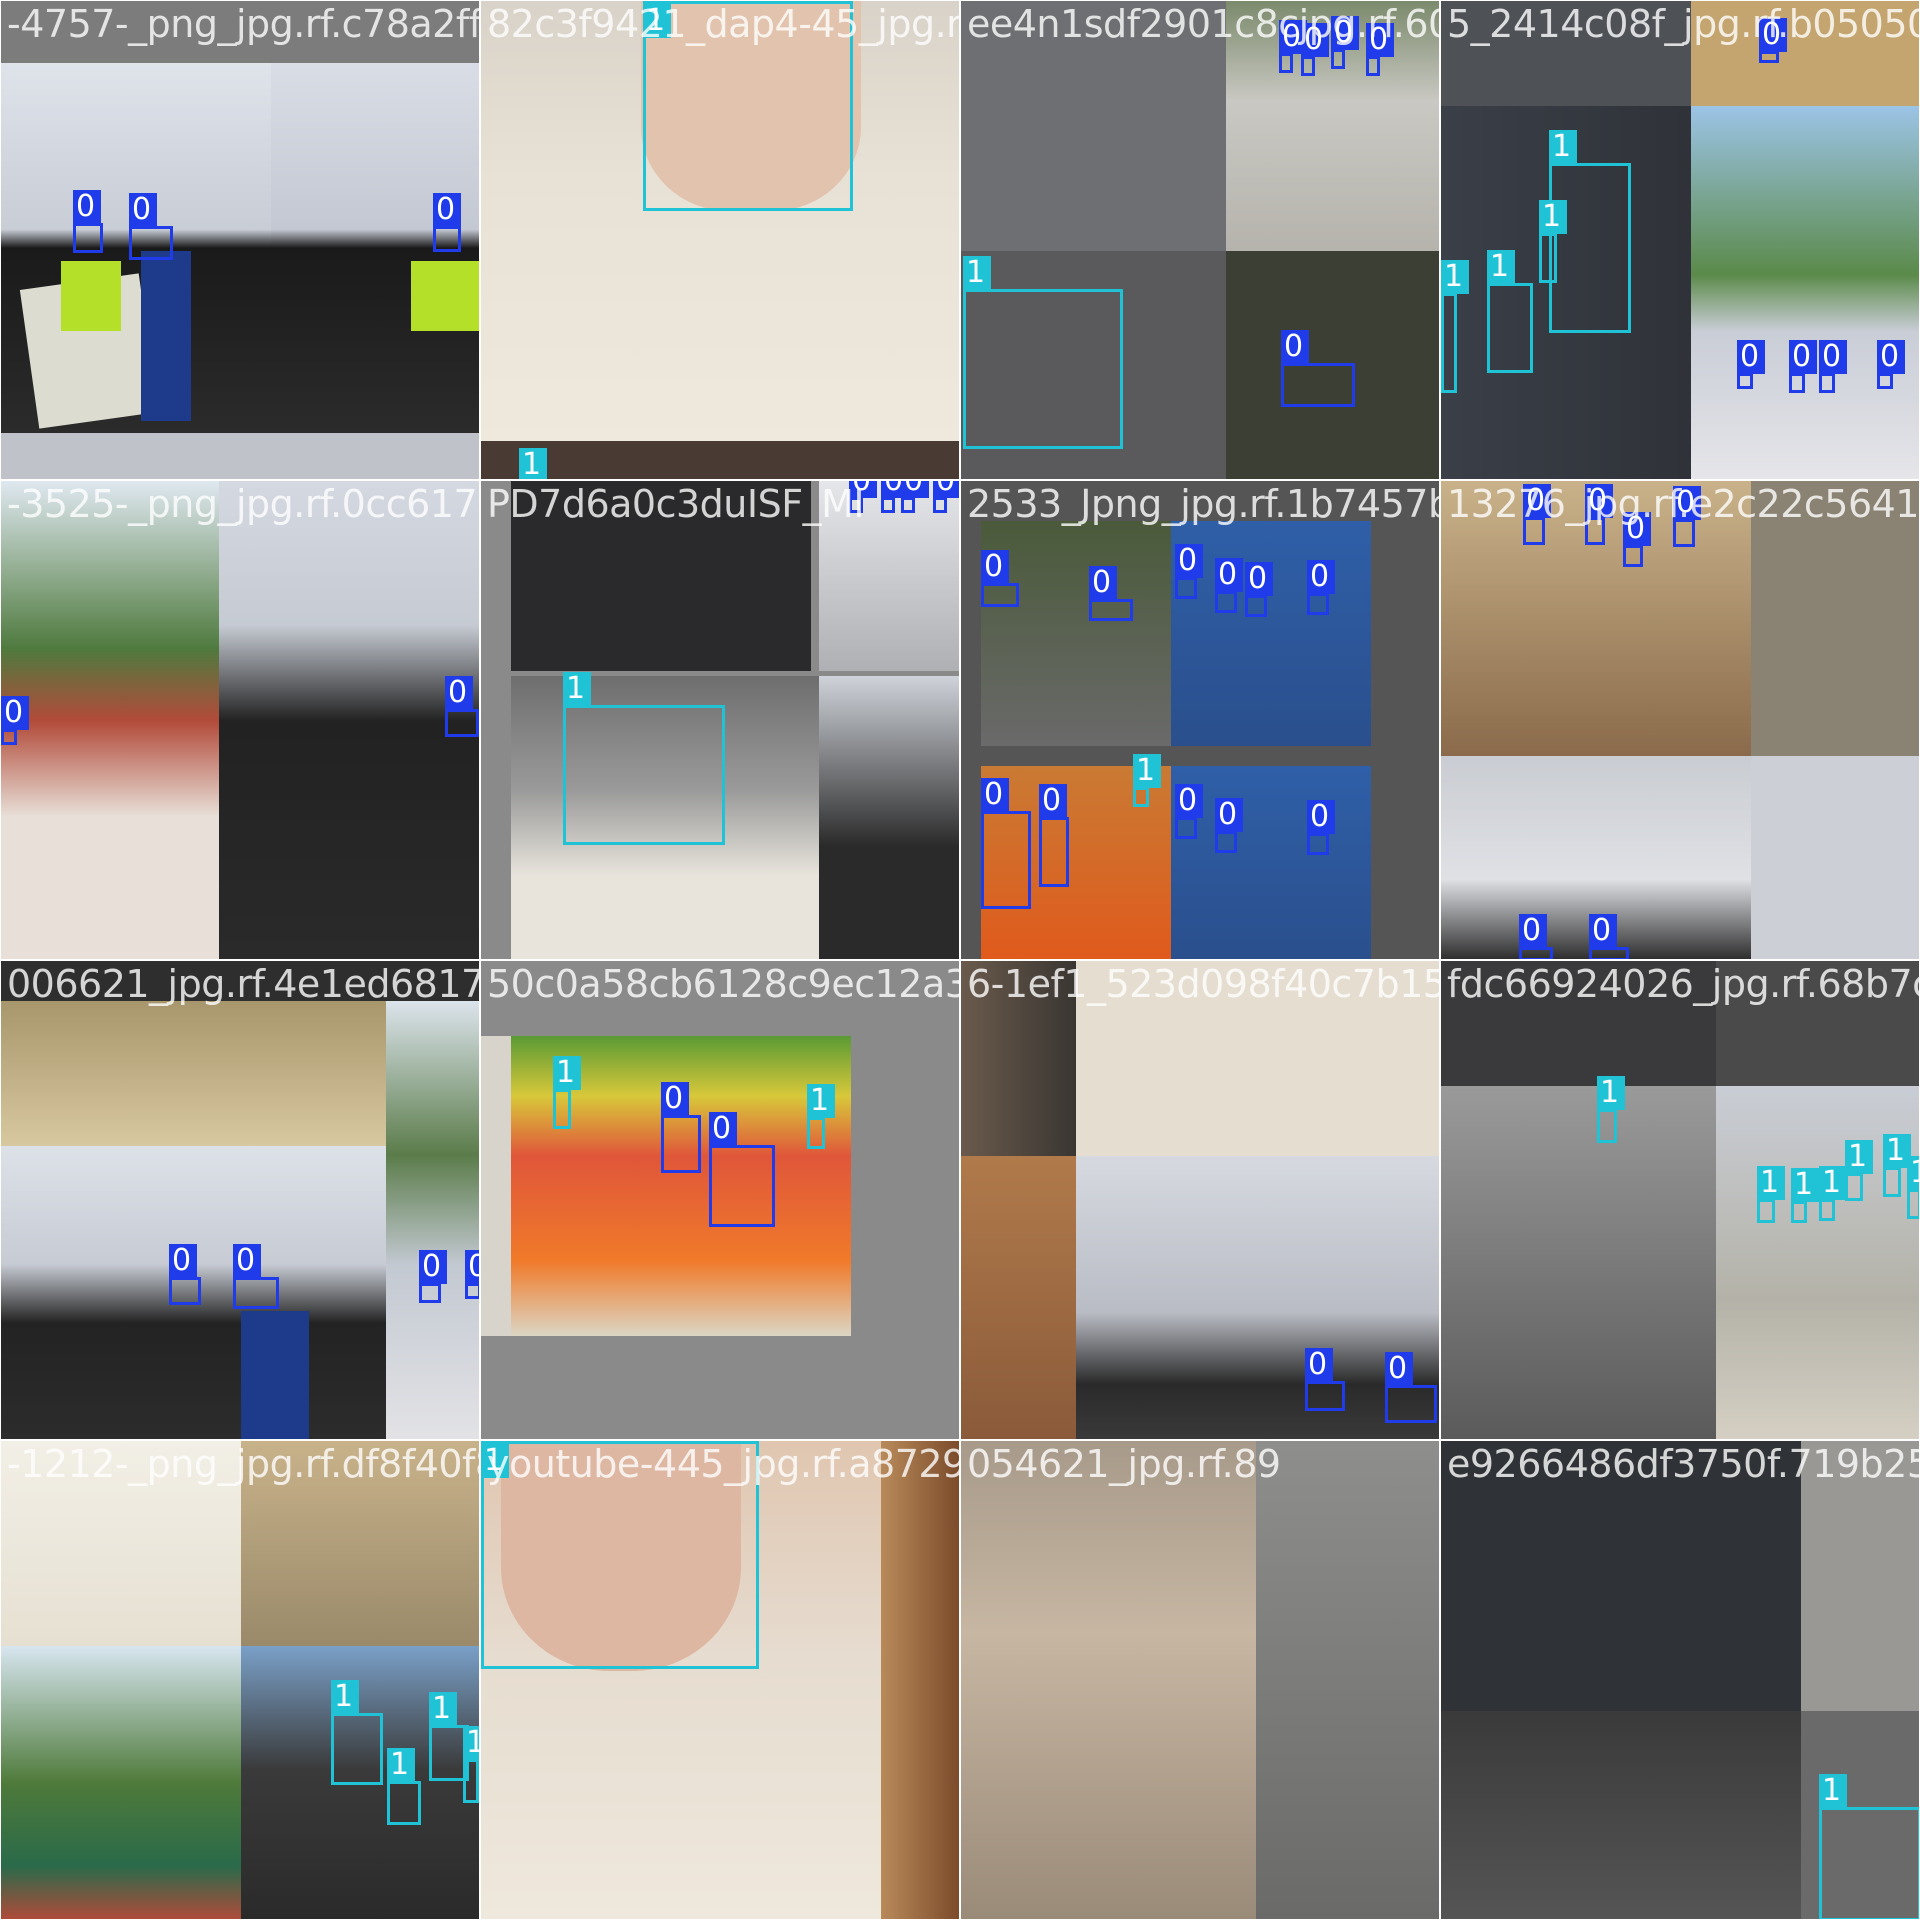  I want to click on tile-1: 0 0 0 -4757-_png_jpg.rf.c78a2ff7a8, so click(240, 240).